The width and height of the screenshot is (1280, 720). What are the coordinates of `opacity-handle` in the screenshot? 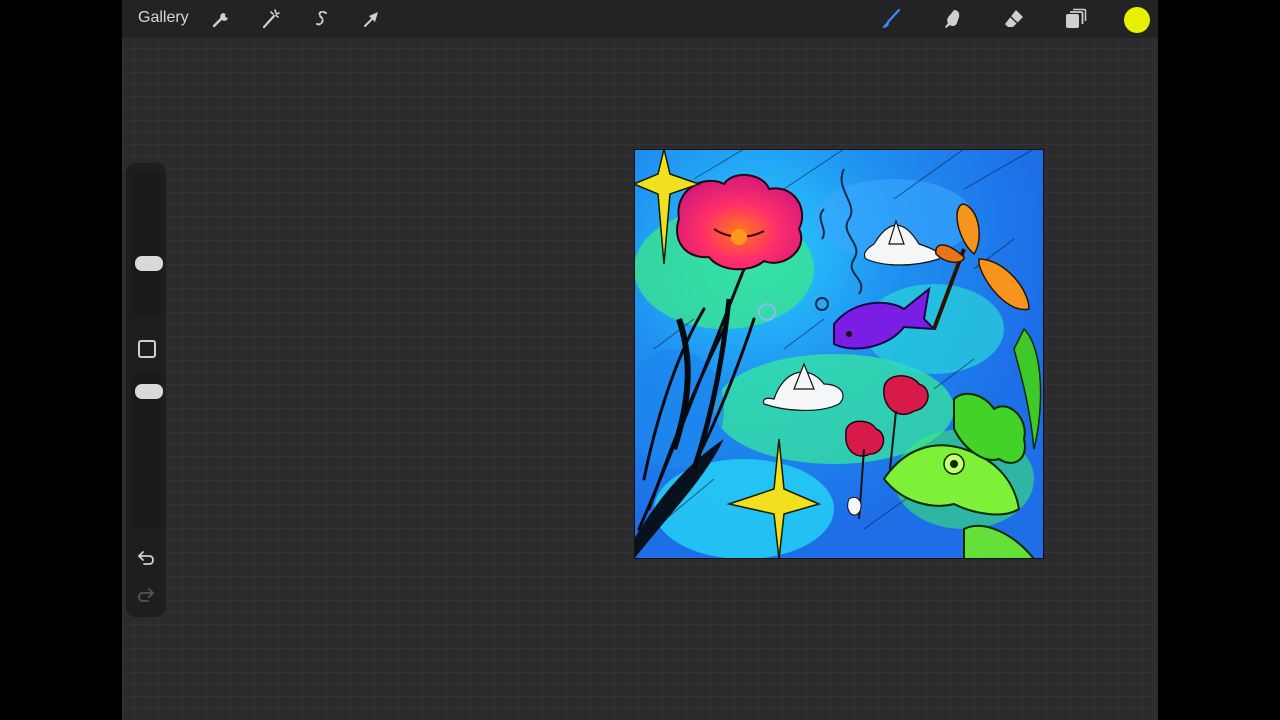 It's located at (149, 391).